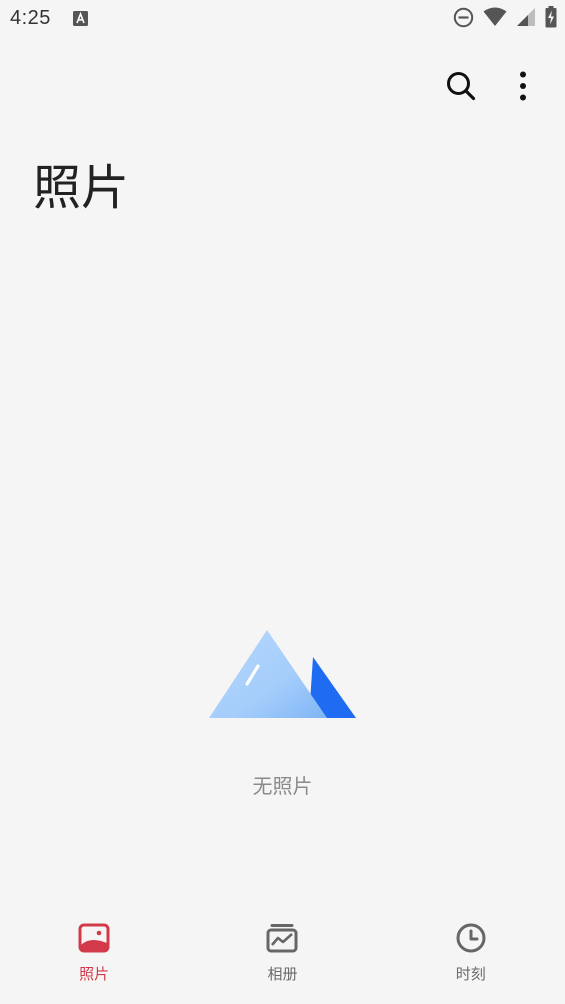 This screenshot has height=1004, width=565. I want to click on tab-albums: 相册, so click(282, 944).